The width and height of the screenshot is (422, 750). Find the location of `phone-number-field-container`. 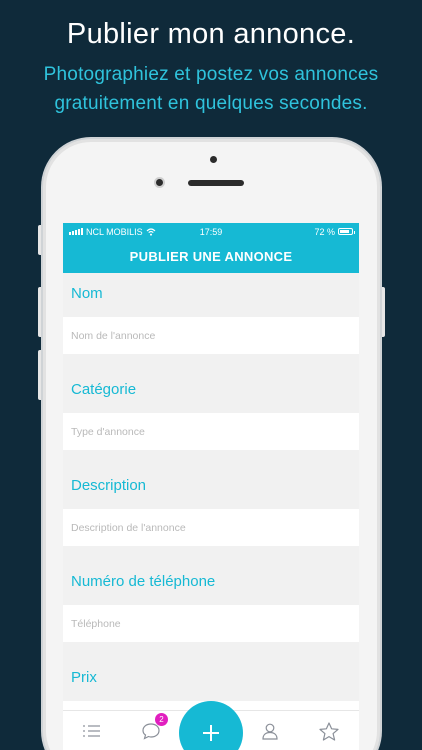

phone-number-field-container is located at coordinates (211, 623).